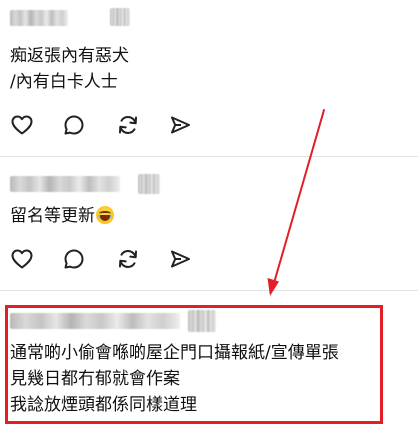  What do you see at coordinates (105, 215) in the screenshot?
I see `rolling-on-floor-laughing-emoji` at bounding box center [105, 215].